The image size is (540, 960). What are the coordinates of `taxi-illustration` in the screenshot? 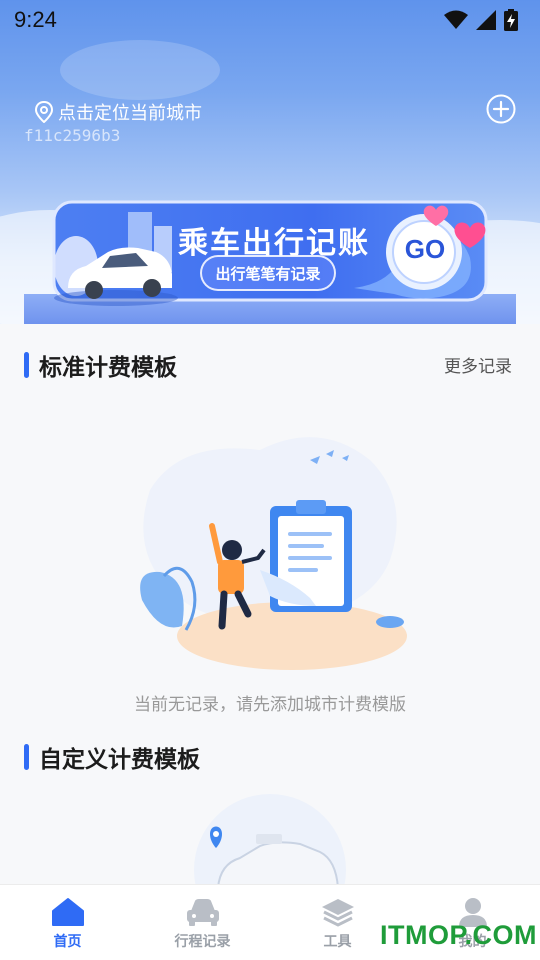 It's located at (270, 841).